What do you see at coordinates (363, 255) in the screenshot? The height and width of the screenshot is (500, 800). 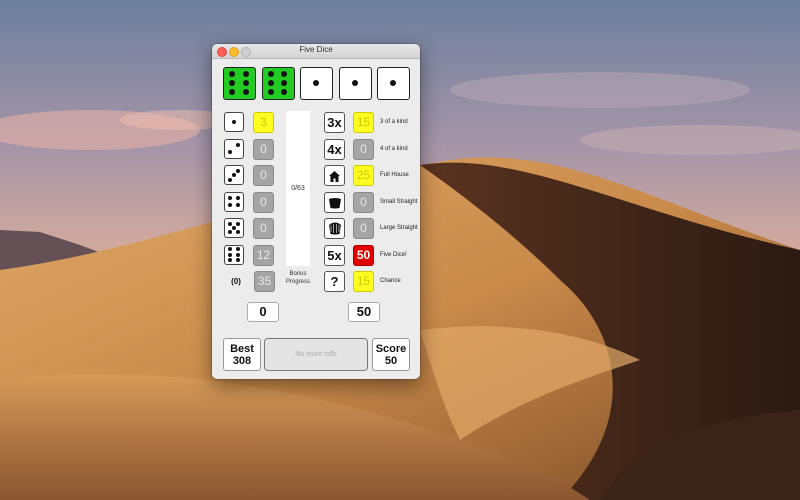 I see `lower-score-6: 50` at bounding box center [363, 255].